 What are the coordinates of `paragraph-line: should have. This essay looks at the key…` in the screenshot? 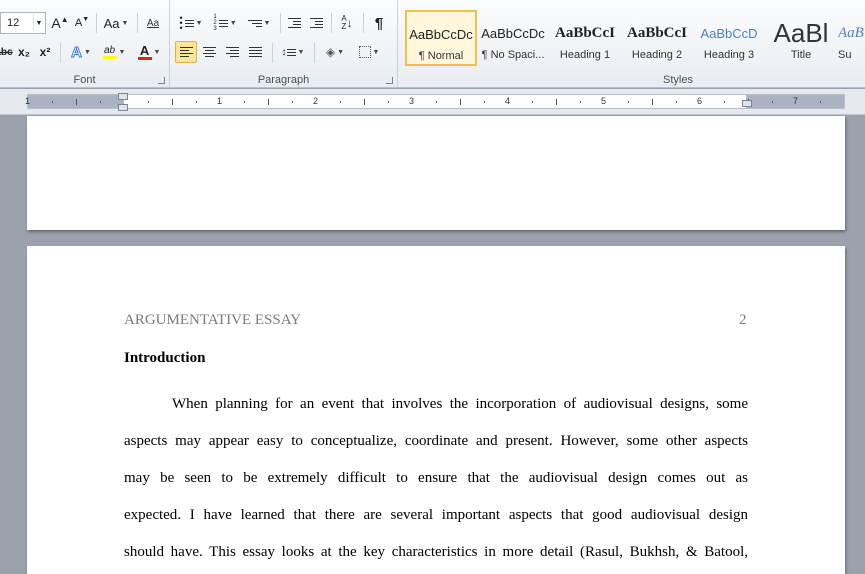 It's located at (436, 552).